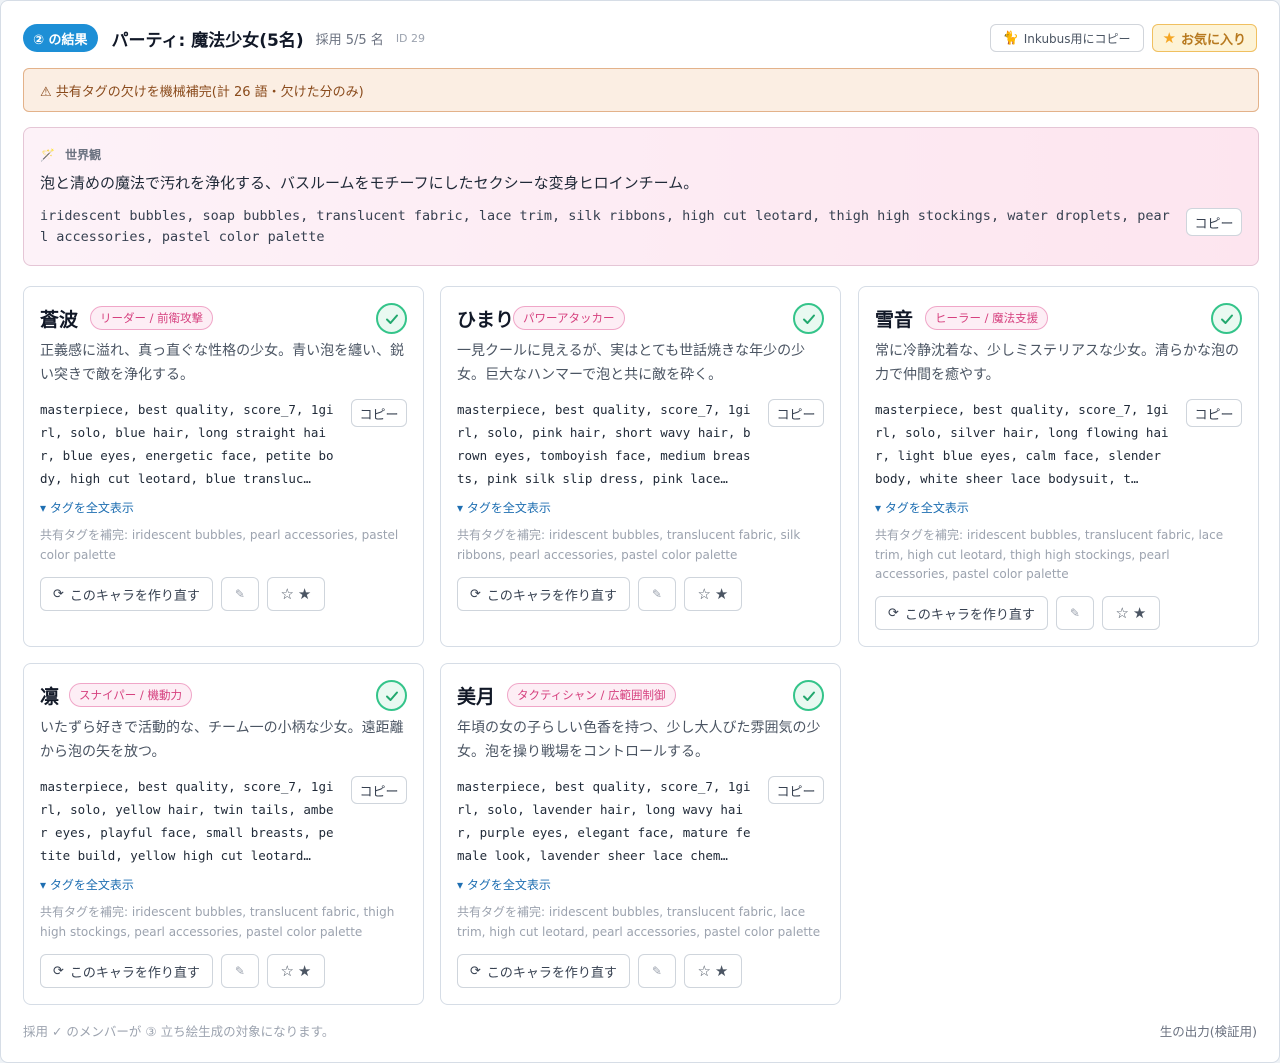 This screenshot has height=1063, width=1280. What do you see at coordinates (60, 38) in the screenshot?
I see `step-badge: ② の結果` at bounding box center [60, 38].